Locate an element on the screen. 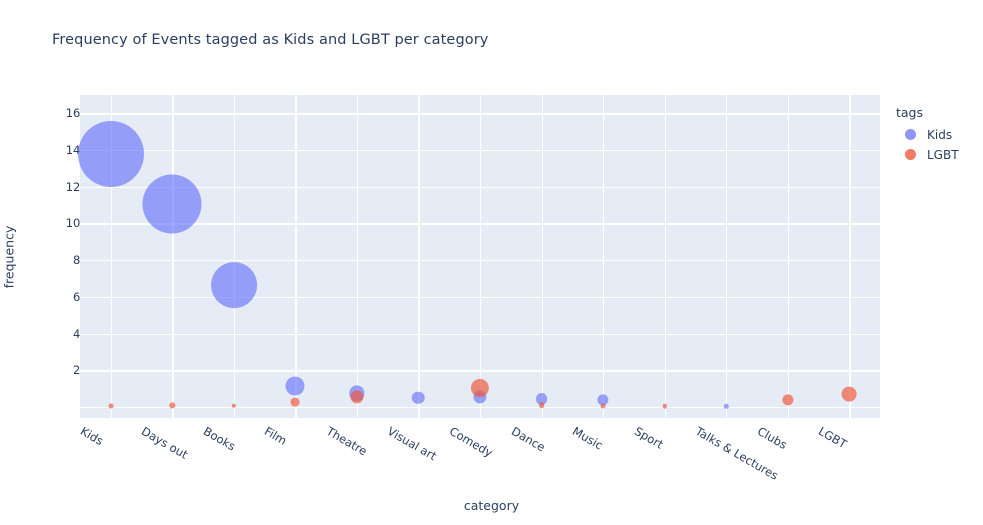 The height and width of the screenshot is (525, 983). legend-marker-lgbt-icon is located at coordinates (910, 154).